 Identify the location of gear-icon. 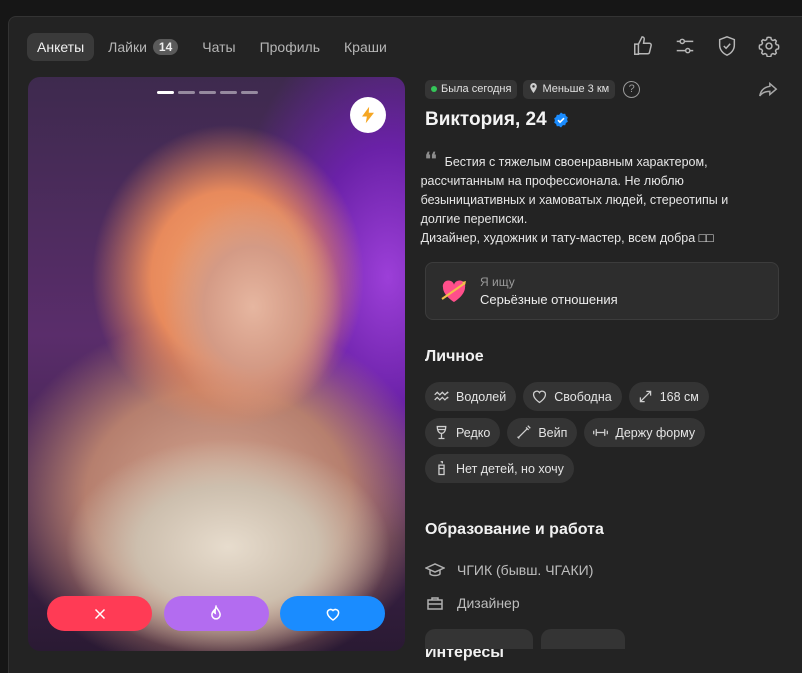
(769, 46).